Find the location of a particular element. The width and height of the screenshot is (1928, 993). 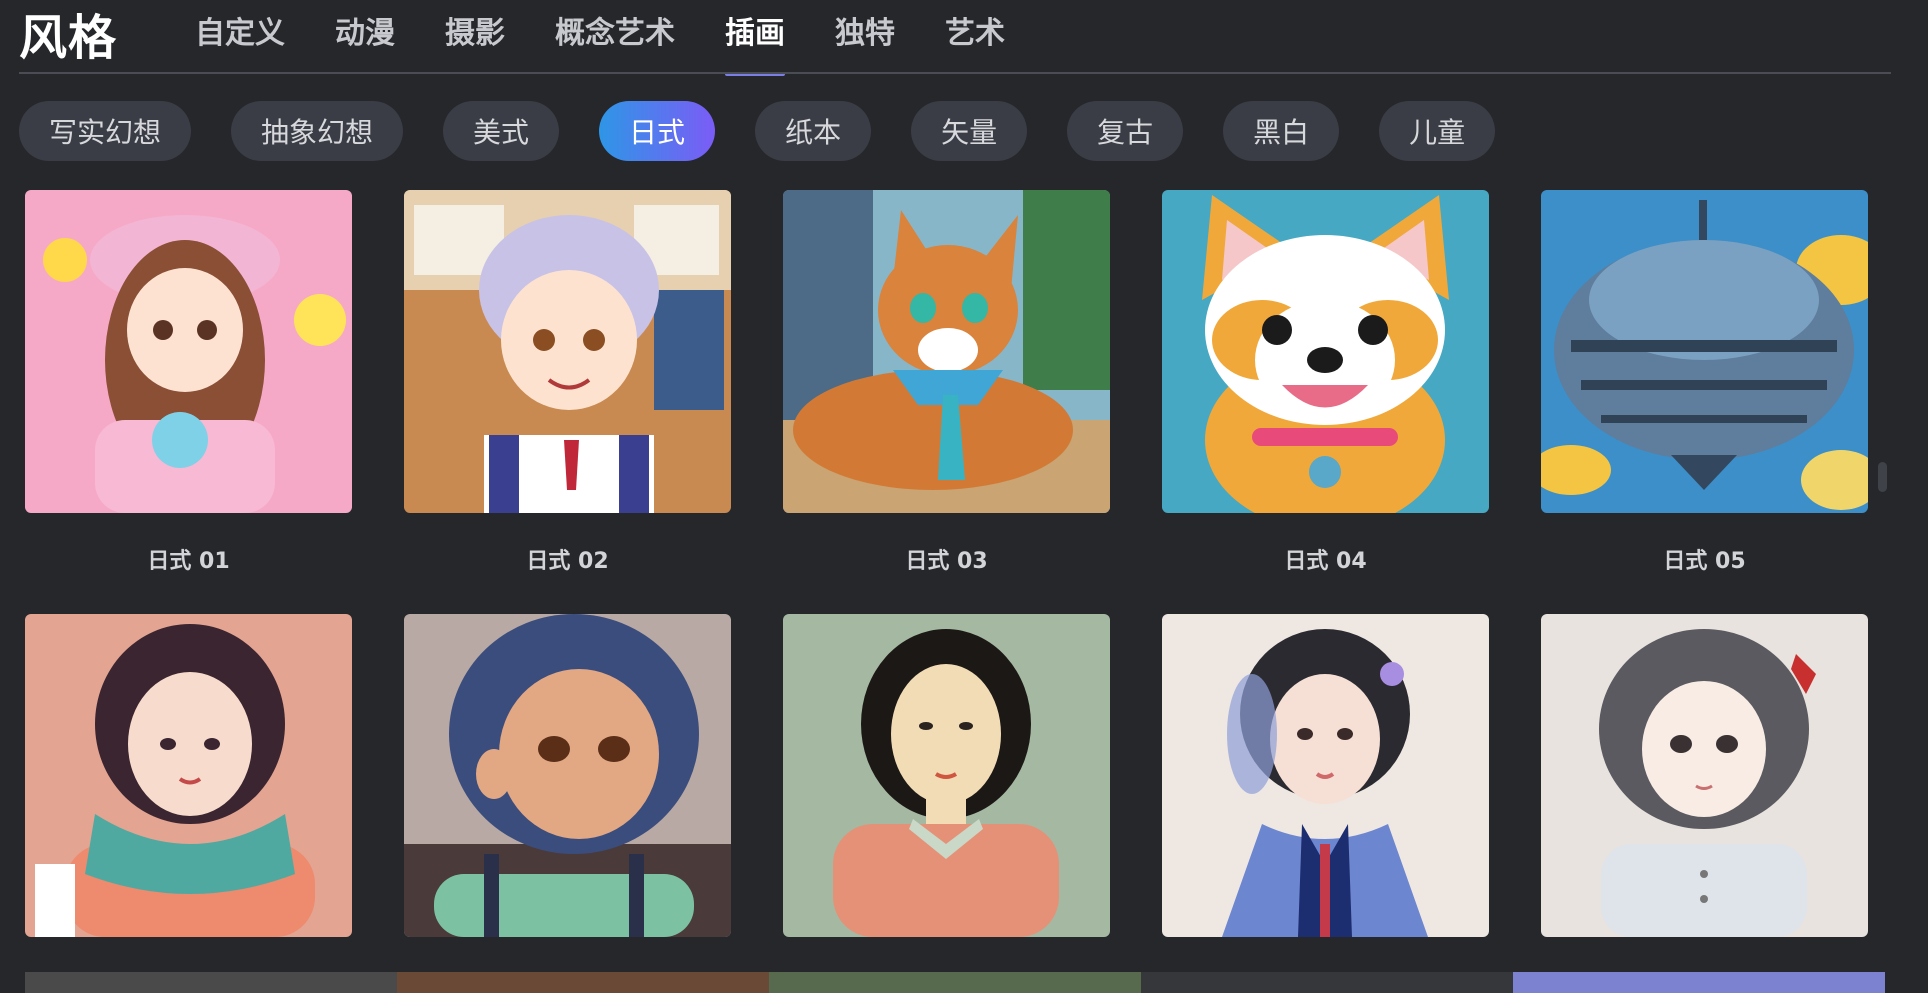

style-card-label: 日式 02 is located at coordinates (567, 561).